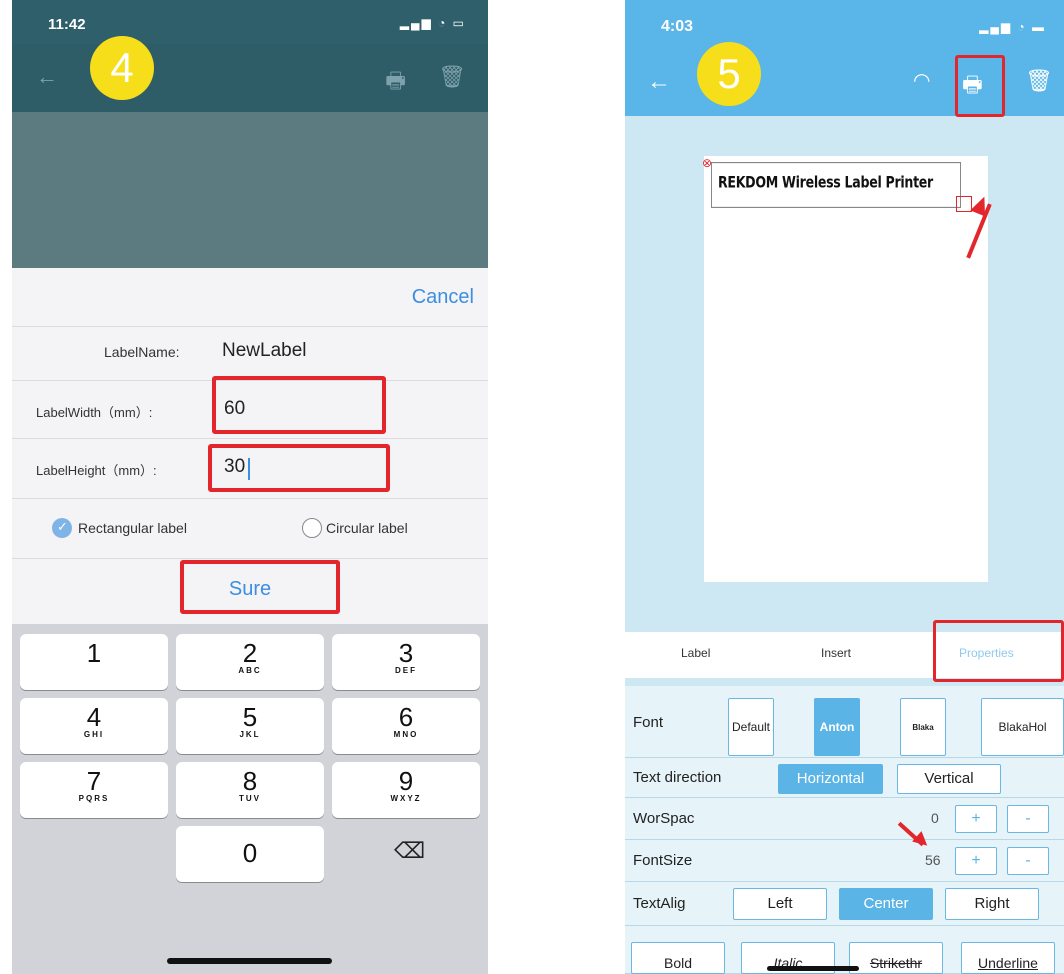 The height and width of the screenshot is (974, 1064). I want to click on word-spacing-label: WorSpac, so click(664, 818).